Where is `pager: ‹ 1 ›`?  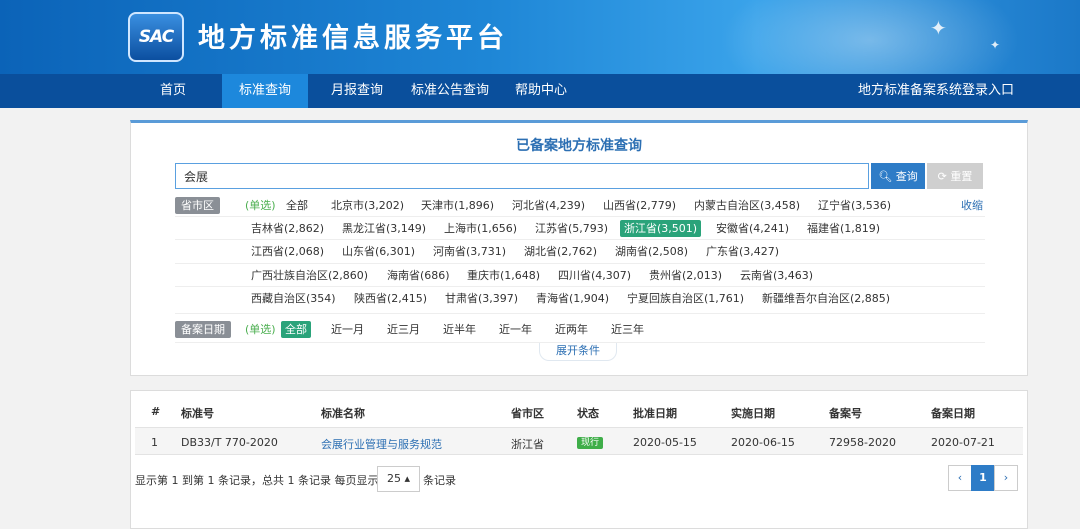
pager: ‹ 1 › is located at coordinates (983, 478).